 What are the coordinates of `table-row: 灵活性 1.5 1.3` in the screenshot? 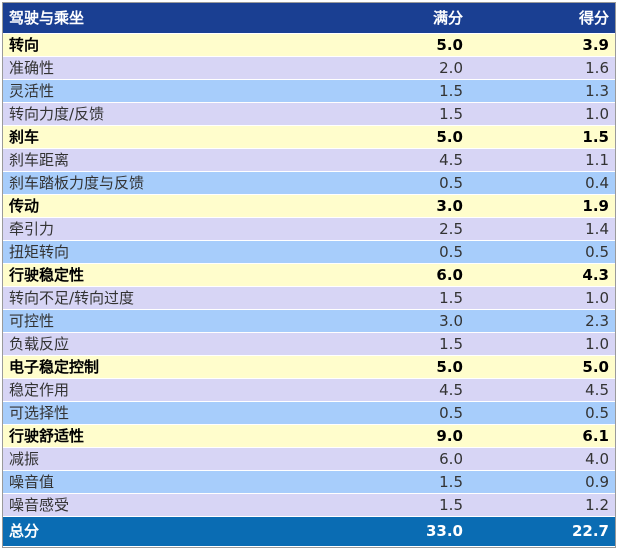 It's located at (309, 91).